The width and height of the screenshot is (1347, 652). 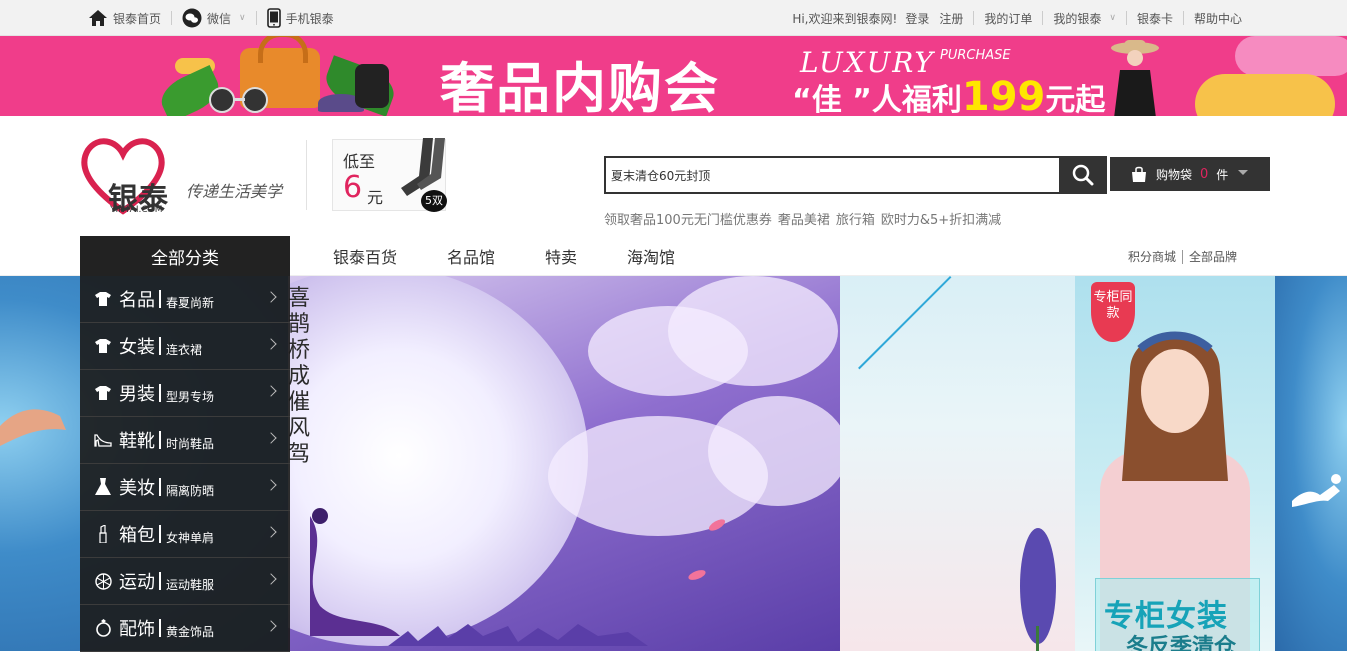 What do you see at coordinates (389, 175) in the screenshot?
I see `stockings-ad: 低至 6 元 5双` at bounding box center [389, 175].